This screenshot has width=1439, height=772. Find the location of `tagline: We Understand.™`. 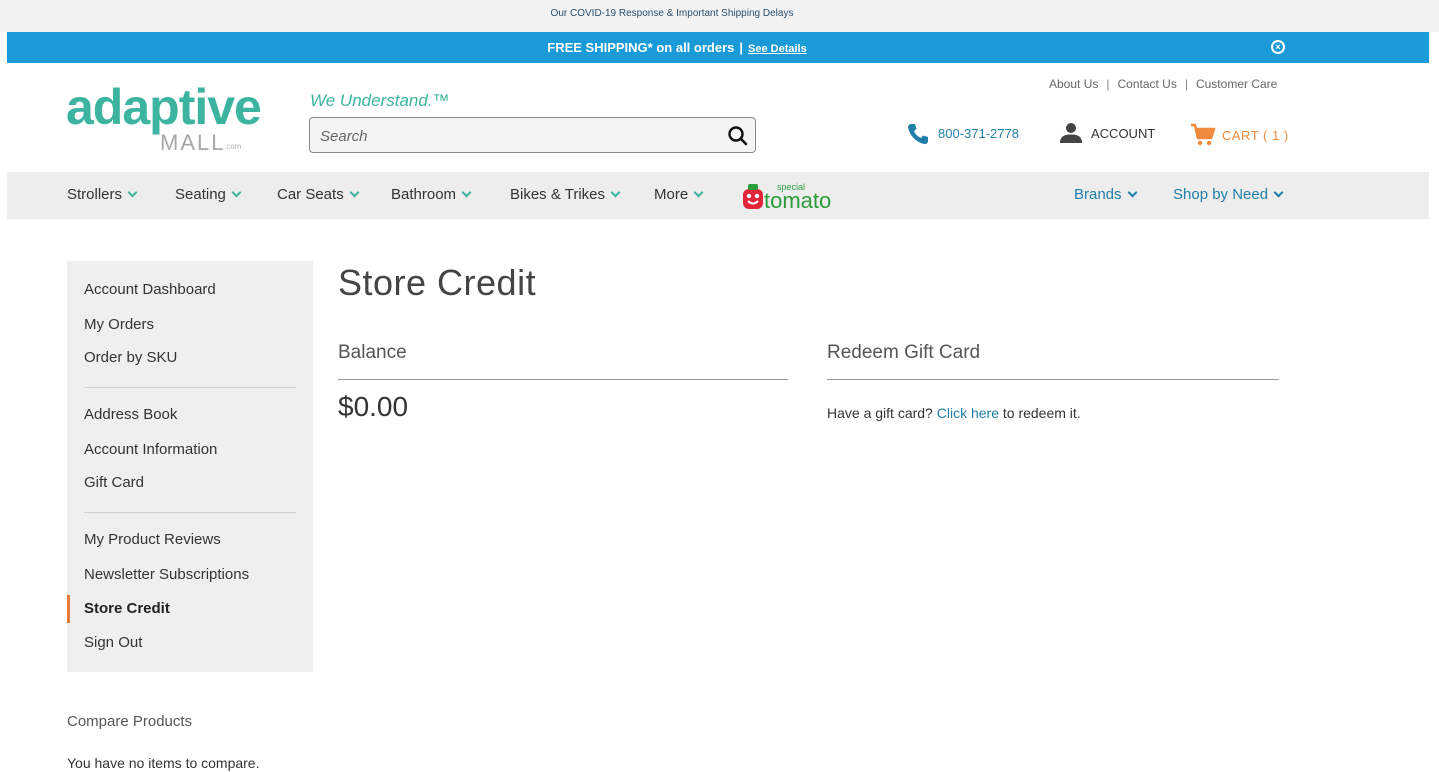

tagline: We Understand.™ is located at coordinates (380, 100).